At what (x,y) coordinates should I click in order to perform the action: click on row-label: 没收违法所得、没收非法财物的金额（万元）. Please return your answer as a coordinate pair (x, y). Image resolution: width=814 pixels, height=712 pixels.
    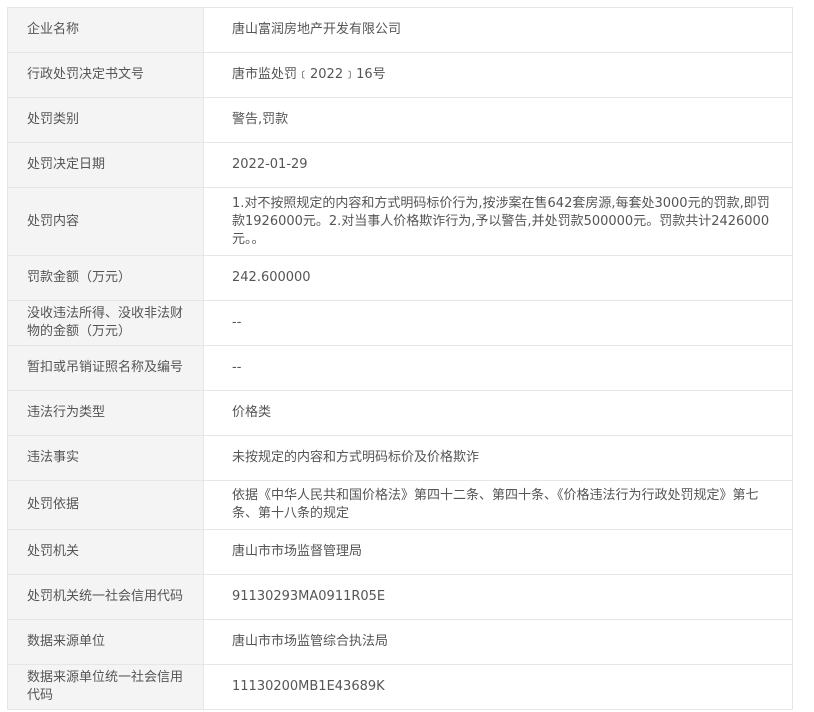
    Looking at the image, I should click on (105, 323).